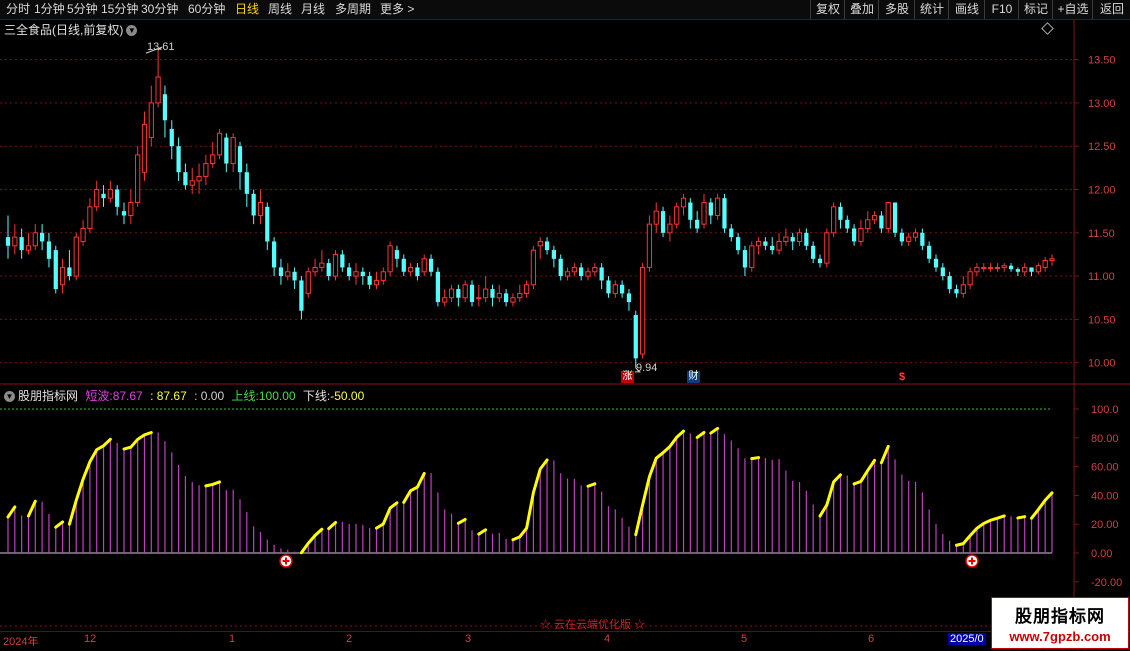 Image resolution: width=1130 pixels, height=651 pixels. Describe the element at coordinates (896, 9) in the screenshot. I see `multi-stock-button: 多股` at that location.